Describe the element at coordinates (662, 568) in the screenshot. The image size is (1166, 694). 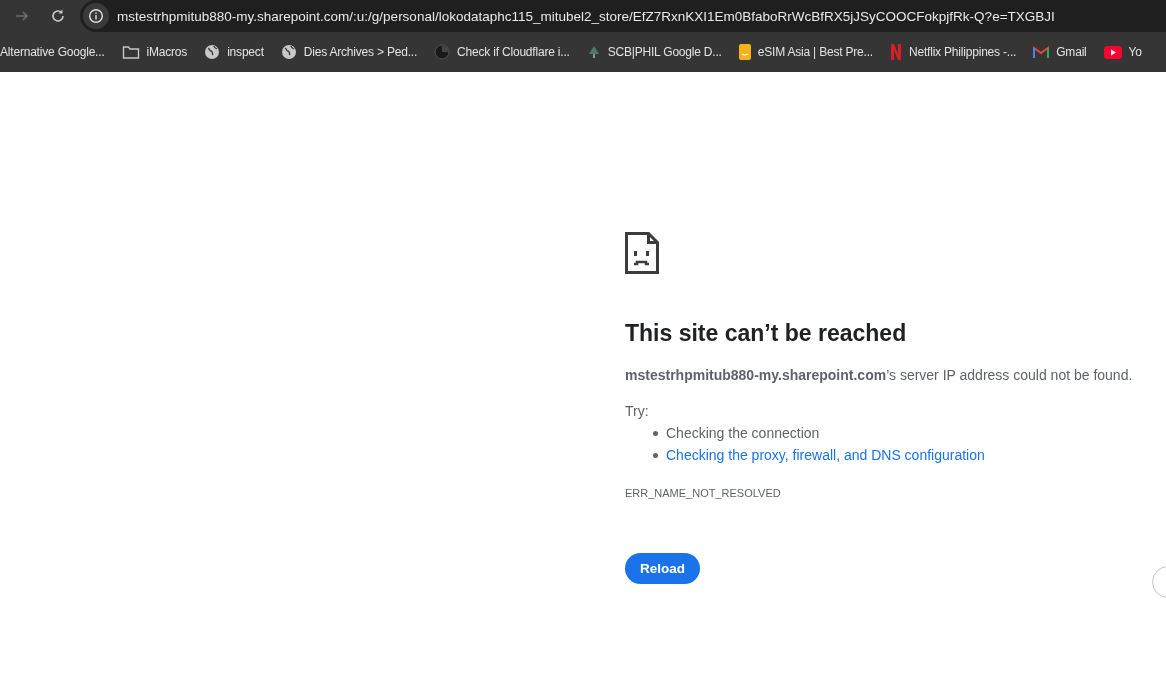
I see `reload-button: Reload` at that location.